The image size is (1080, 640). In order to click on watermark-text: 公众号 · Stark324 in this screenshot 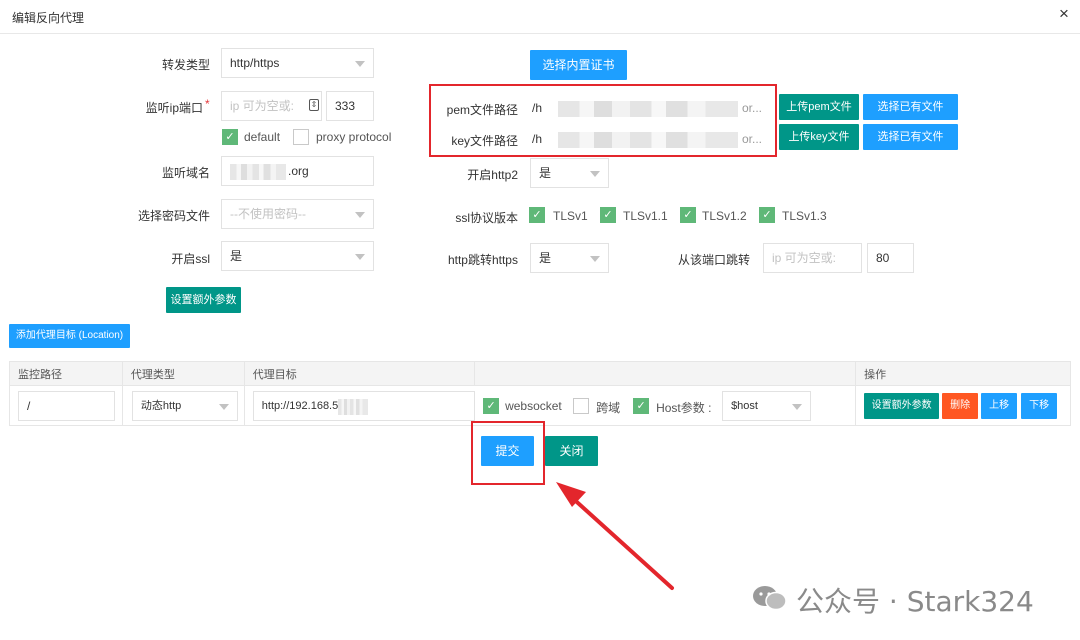, I will do `click(915, 601)`.